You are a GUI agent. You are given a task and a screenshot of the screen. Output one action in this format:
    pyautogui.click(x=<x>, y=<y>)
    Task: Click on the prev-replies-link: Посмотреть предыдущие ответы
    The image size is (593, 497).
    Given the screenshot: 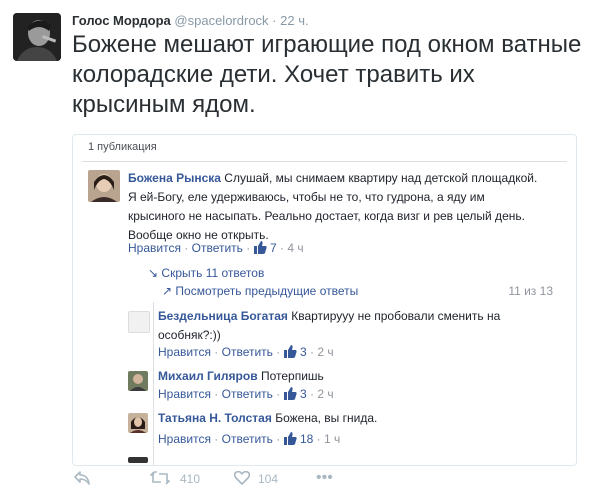 What is the action you would take?
    pyautogui.click(x=266, y=291)
    